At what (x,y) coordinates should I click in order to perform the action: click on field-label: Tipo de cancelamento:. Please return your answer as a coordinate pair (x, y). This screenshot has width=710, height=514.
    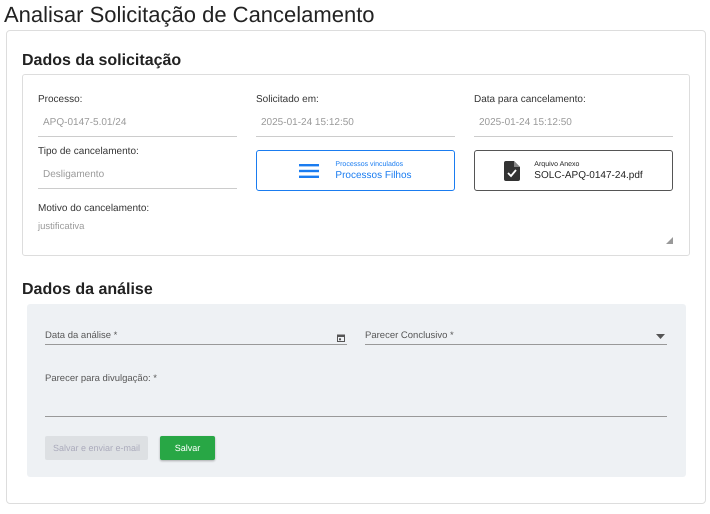
    Looking at the image, I should click on (88, 152).